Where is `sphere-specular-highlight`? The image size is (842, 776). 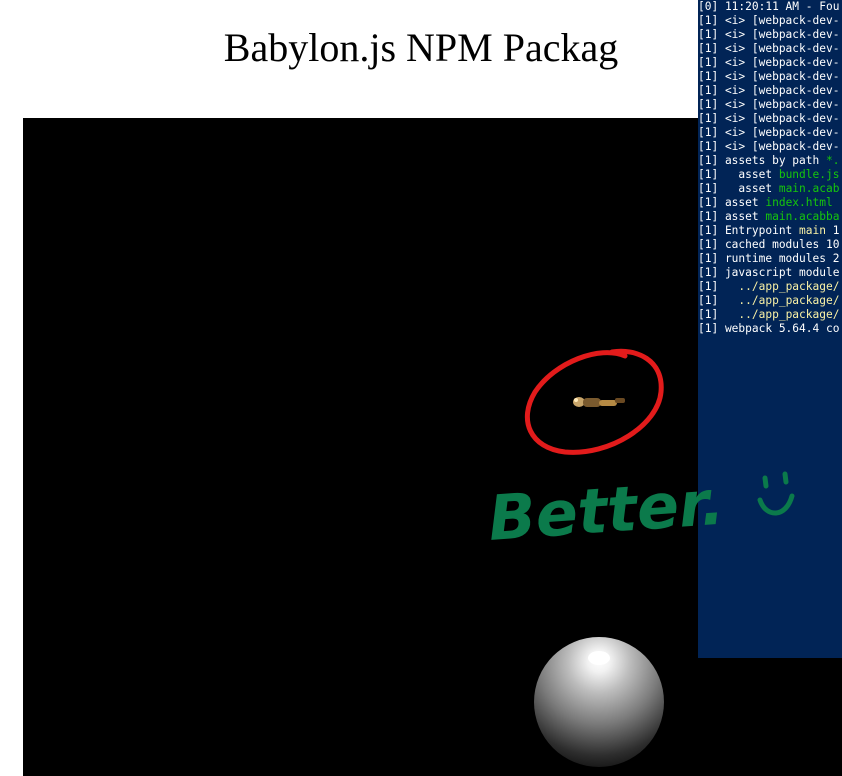
sphere-specular-highlight is located at coordinates (599, 658).